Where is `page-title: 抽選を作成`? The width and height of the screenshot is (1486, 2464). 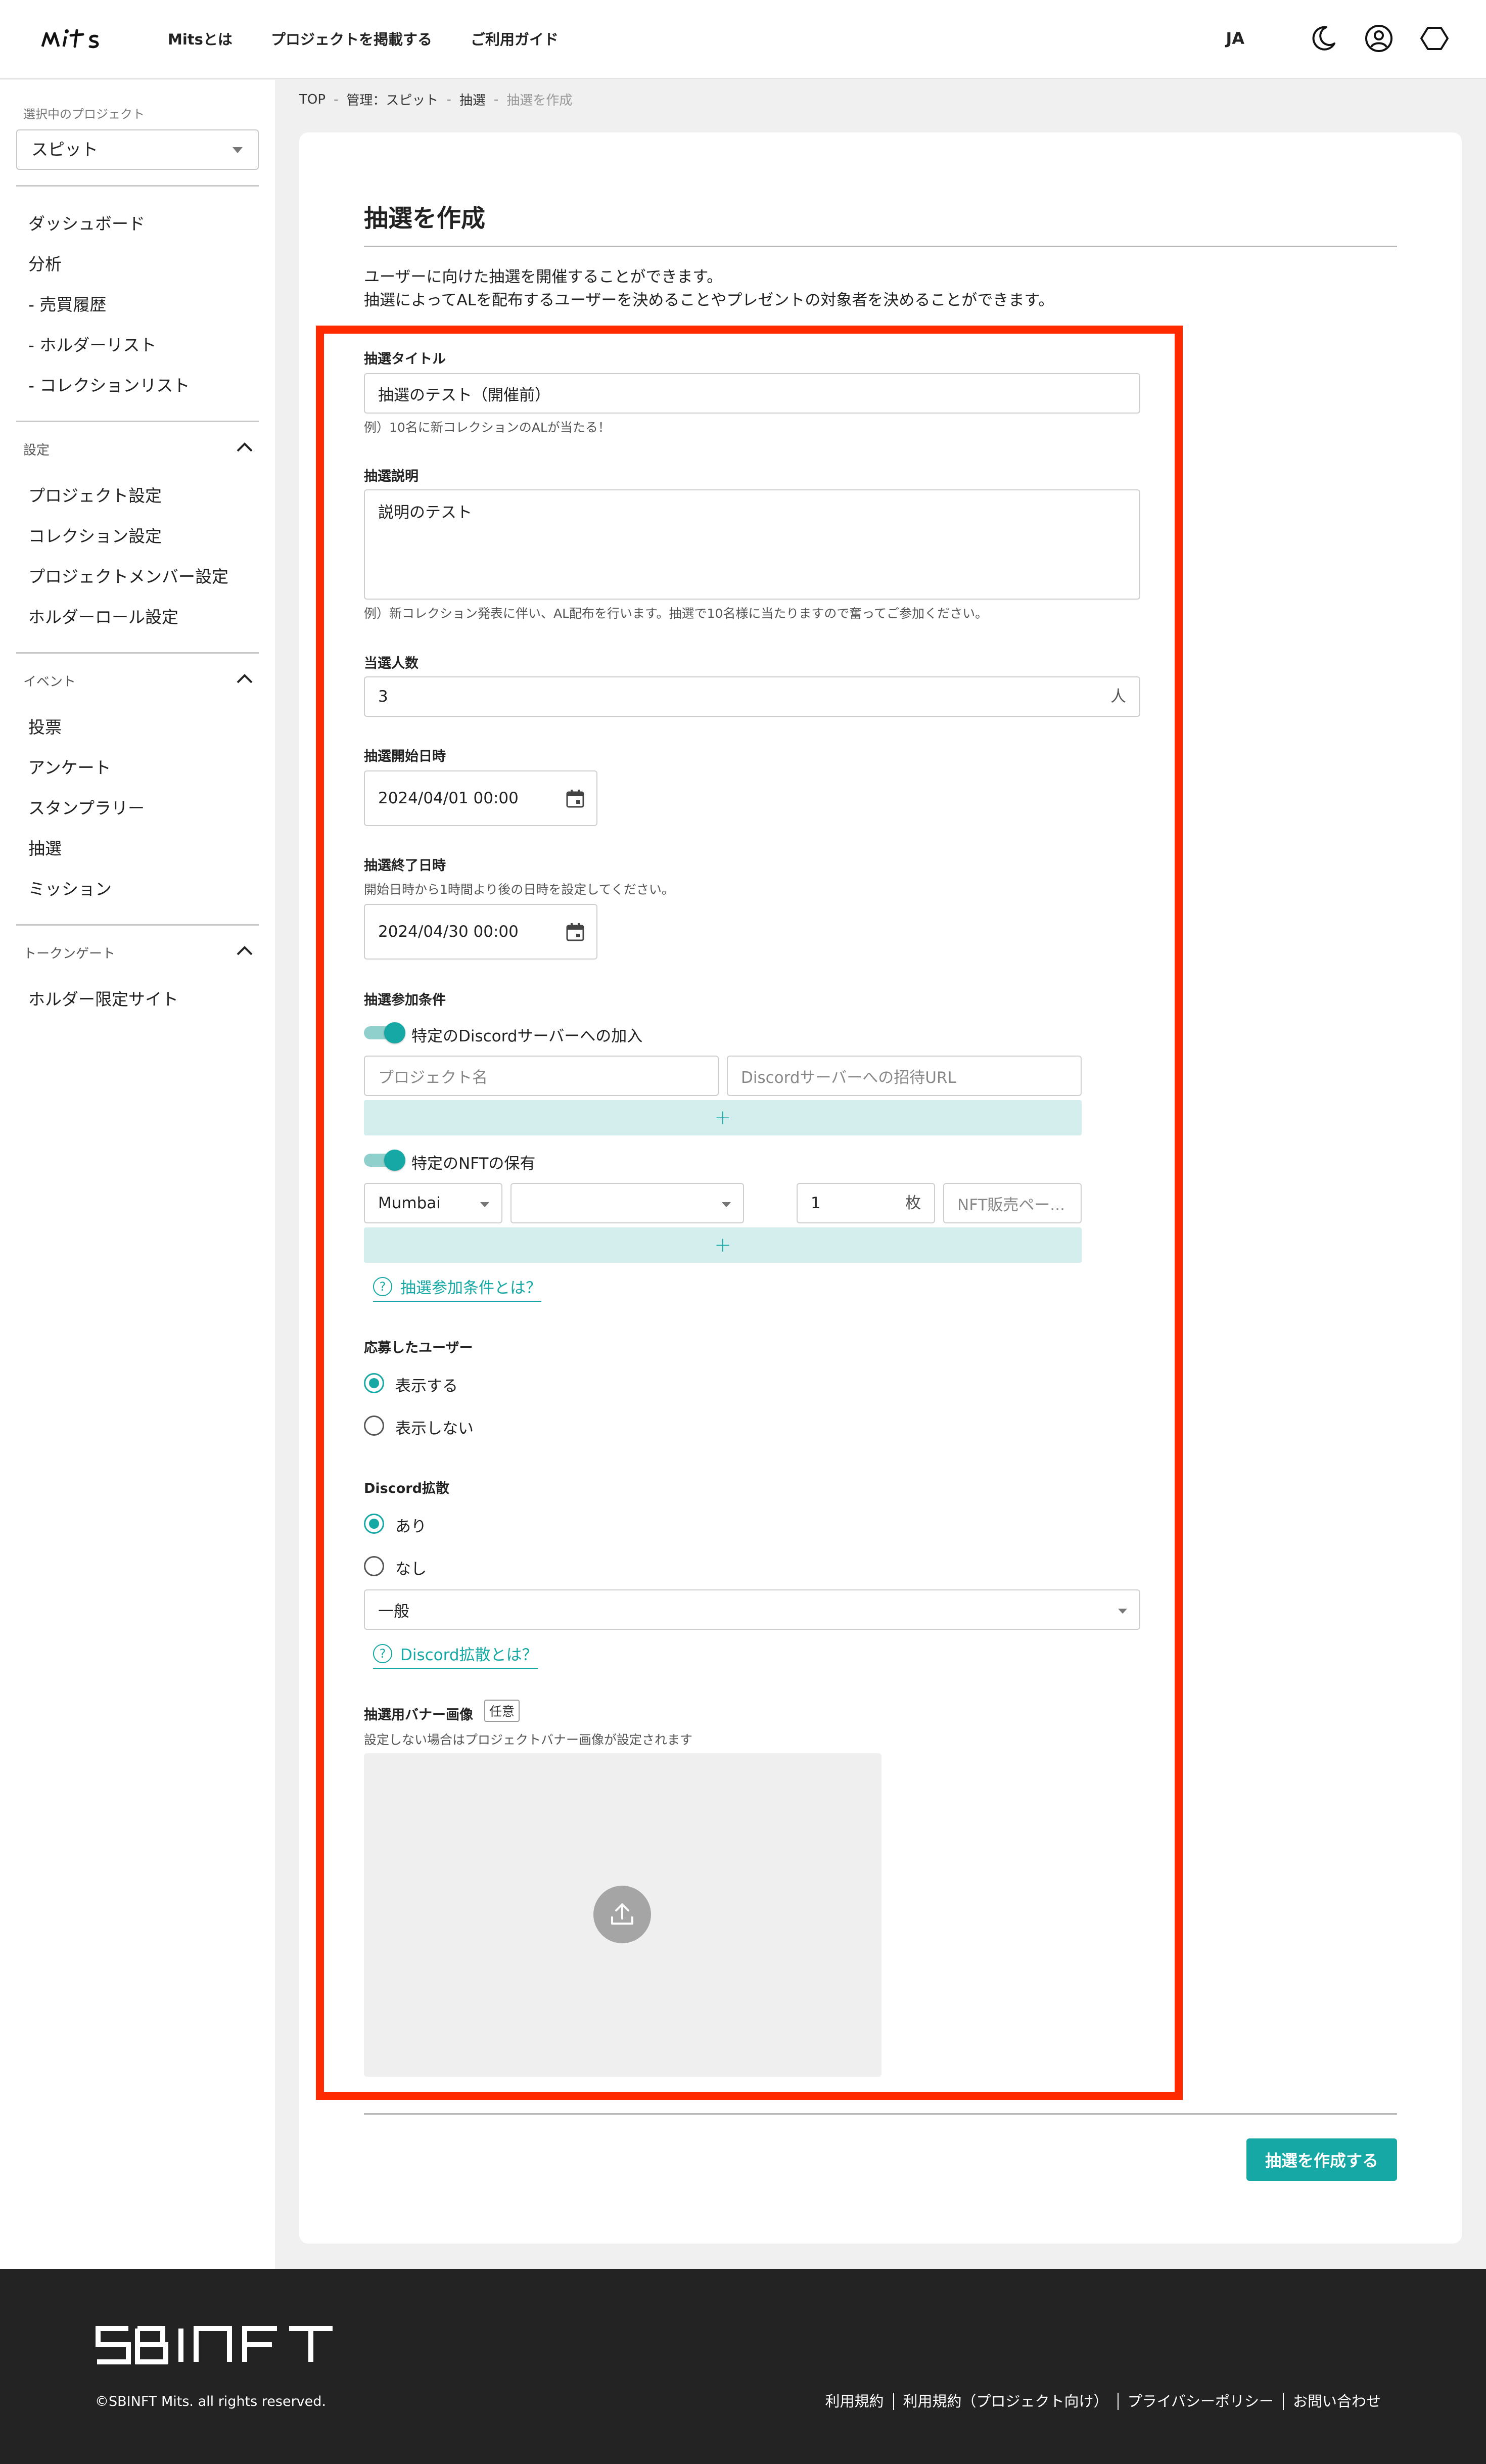 page-title: 抽選を作成 is located at coordinates (425, 218).